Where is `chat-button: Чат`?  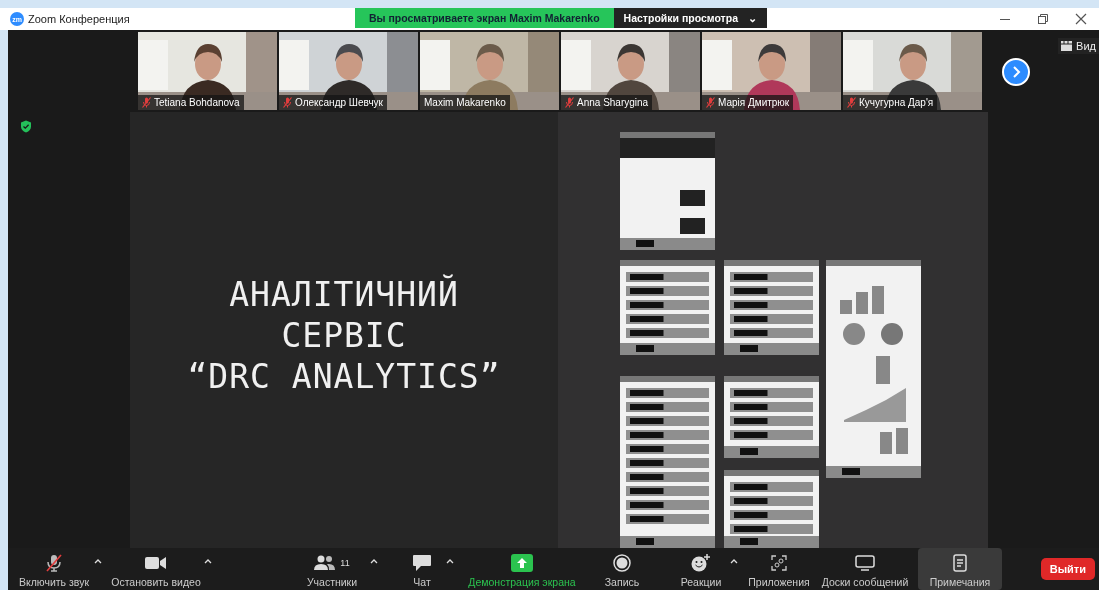 chat-button: Чат is located at coordinates (422, 569).